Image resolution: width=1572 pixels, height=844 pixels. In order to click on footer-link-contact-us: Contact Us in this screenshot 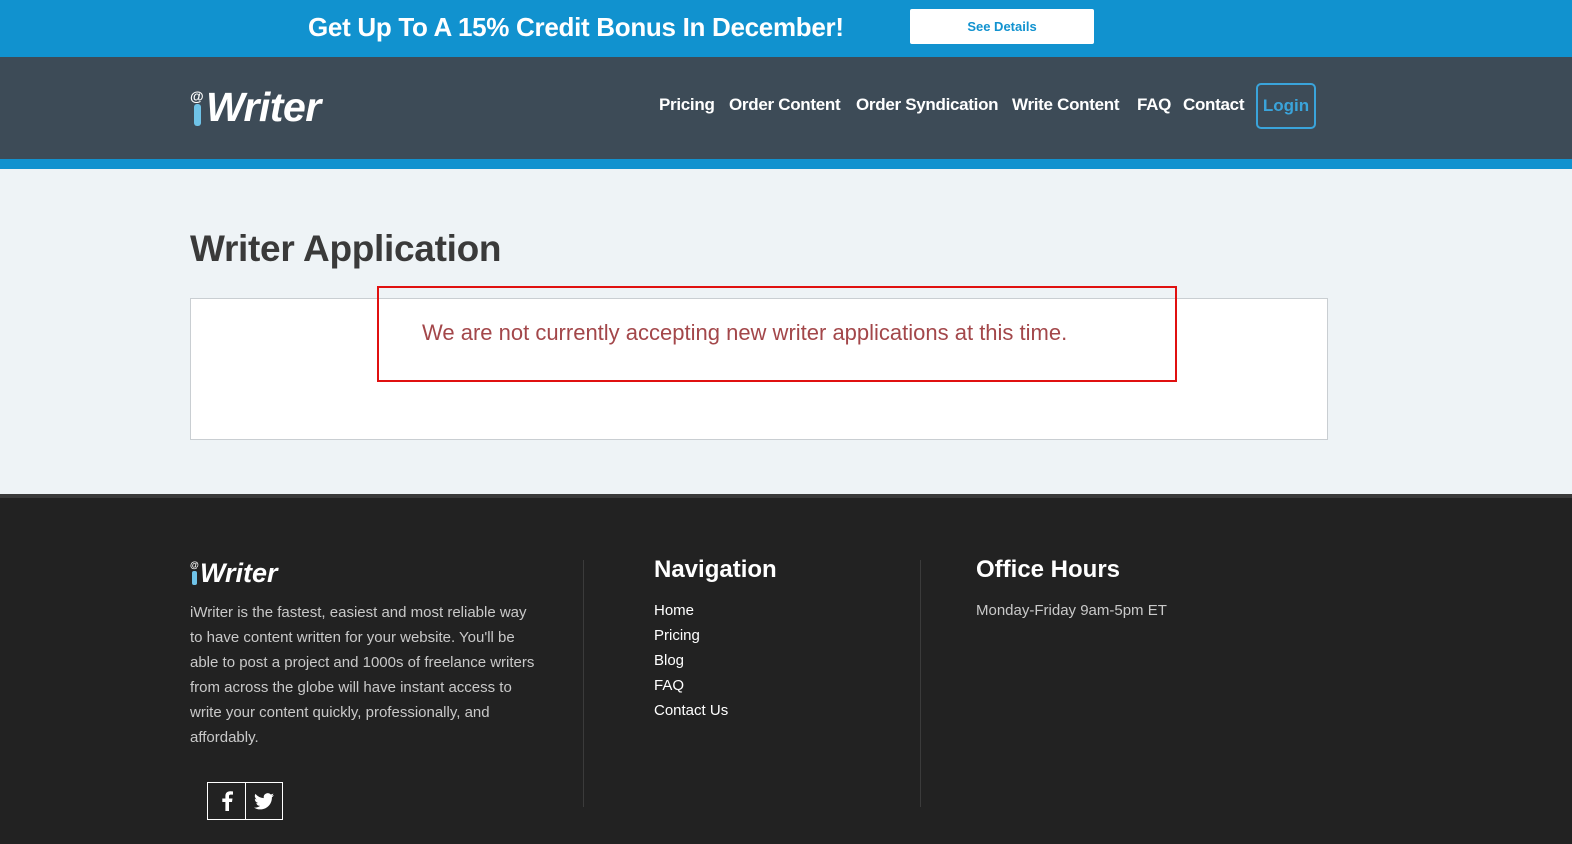, I will do `click(691, 710)`.